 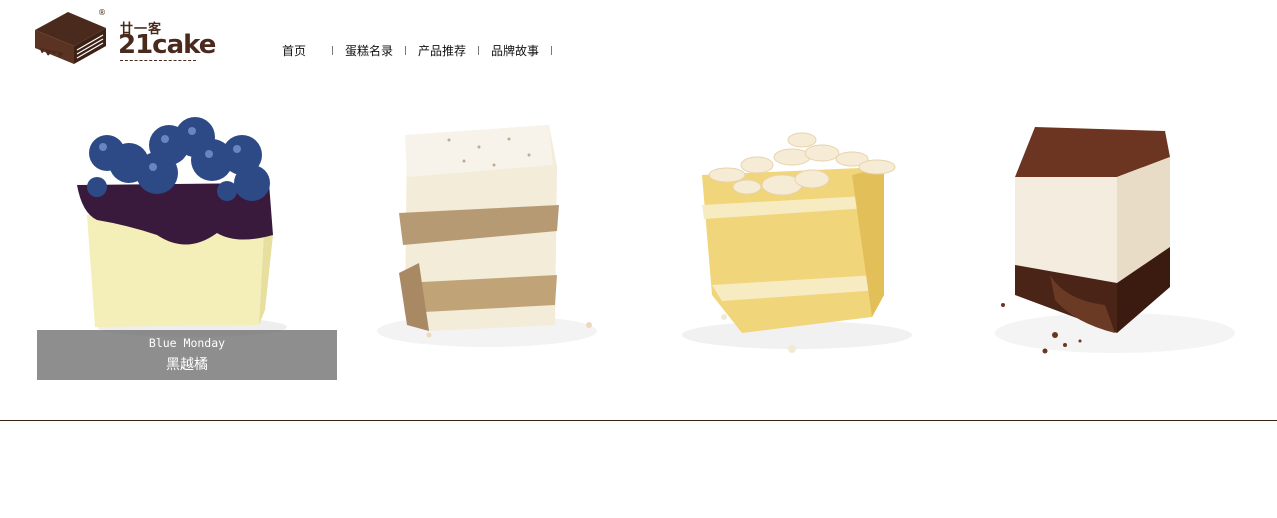 I want to click on main-nav: 首页 蛋糕名录 产品推荐 品牌故事, so click(x=407, y=50).